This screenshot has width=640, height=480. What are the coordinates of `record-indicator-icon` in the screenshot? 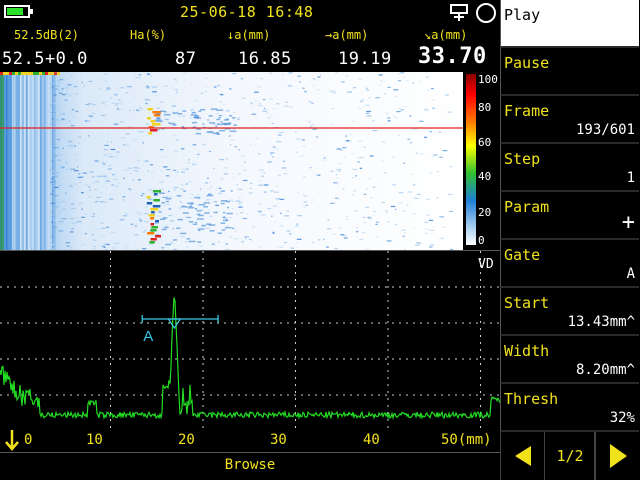 It's located at (486, 13).